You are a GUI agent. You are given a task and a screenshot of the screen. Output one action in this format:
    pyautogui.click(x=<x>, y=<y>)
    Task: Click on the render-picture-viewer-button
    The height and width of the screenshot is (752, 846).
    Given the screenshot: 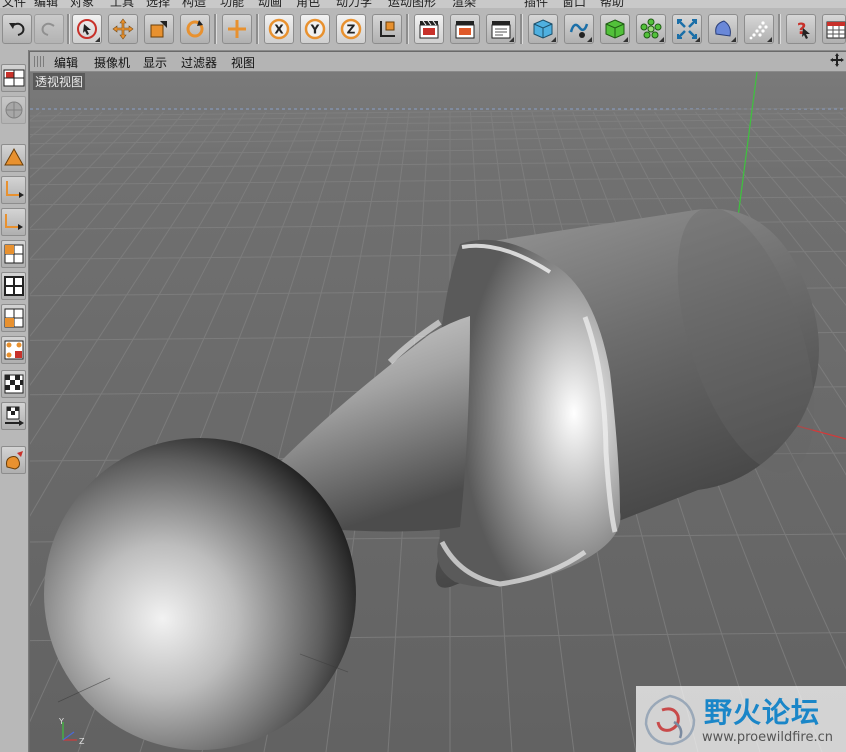 What is the action you would take?
    pyautogui.click(x=465, y=29)
    